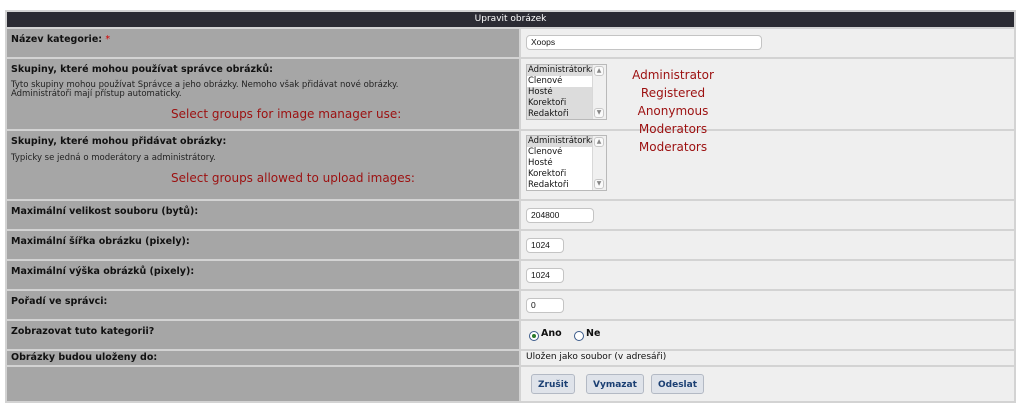  Describe the element at coordinates (644, 42) in the screenshot. I see `category-name-input` at that location.